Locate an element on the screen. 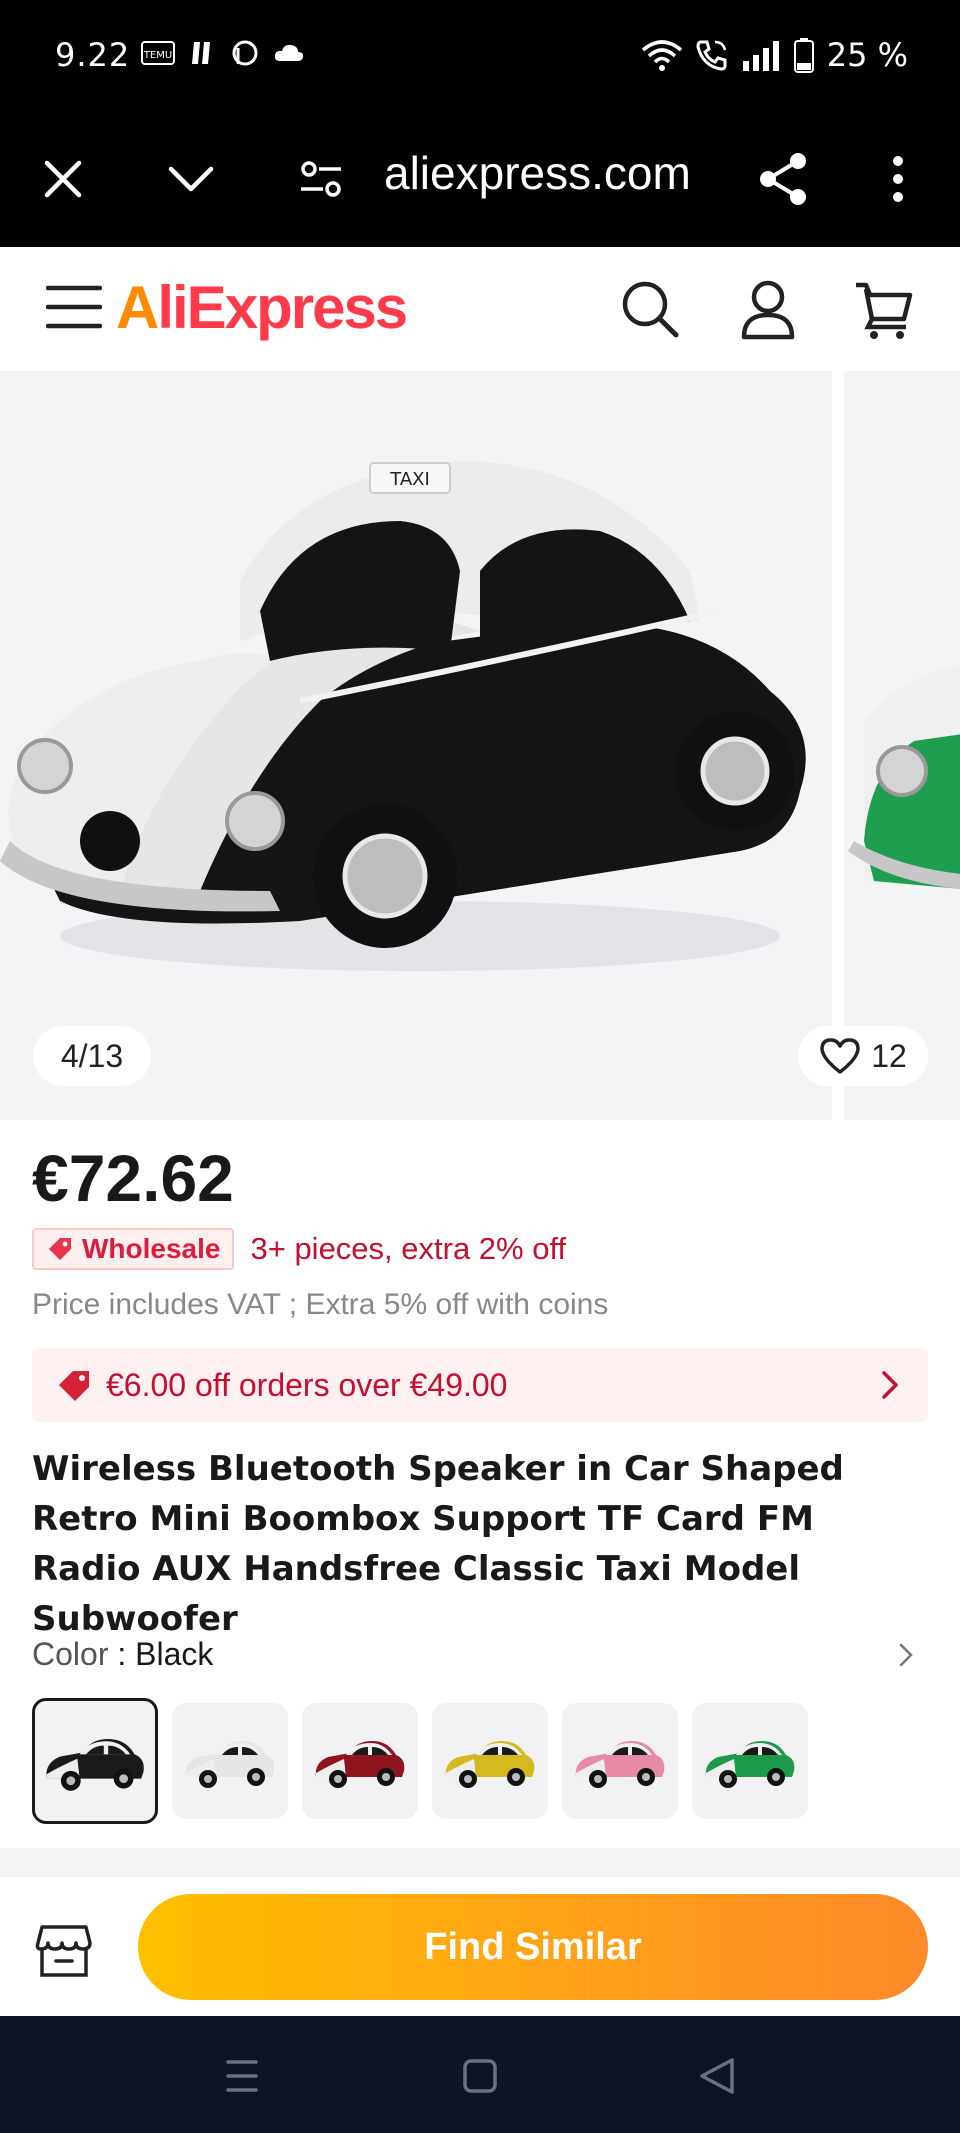  color-swatches is located at coordinates (420, 1761).